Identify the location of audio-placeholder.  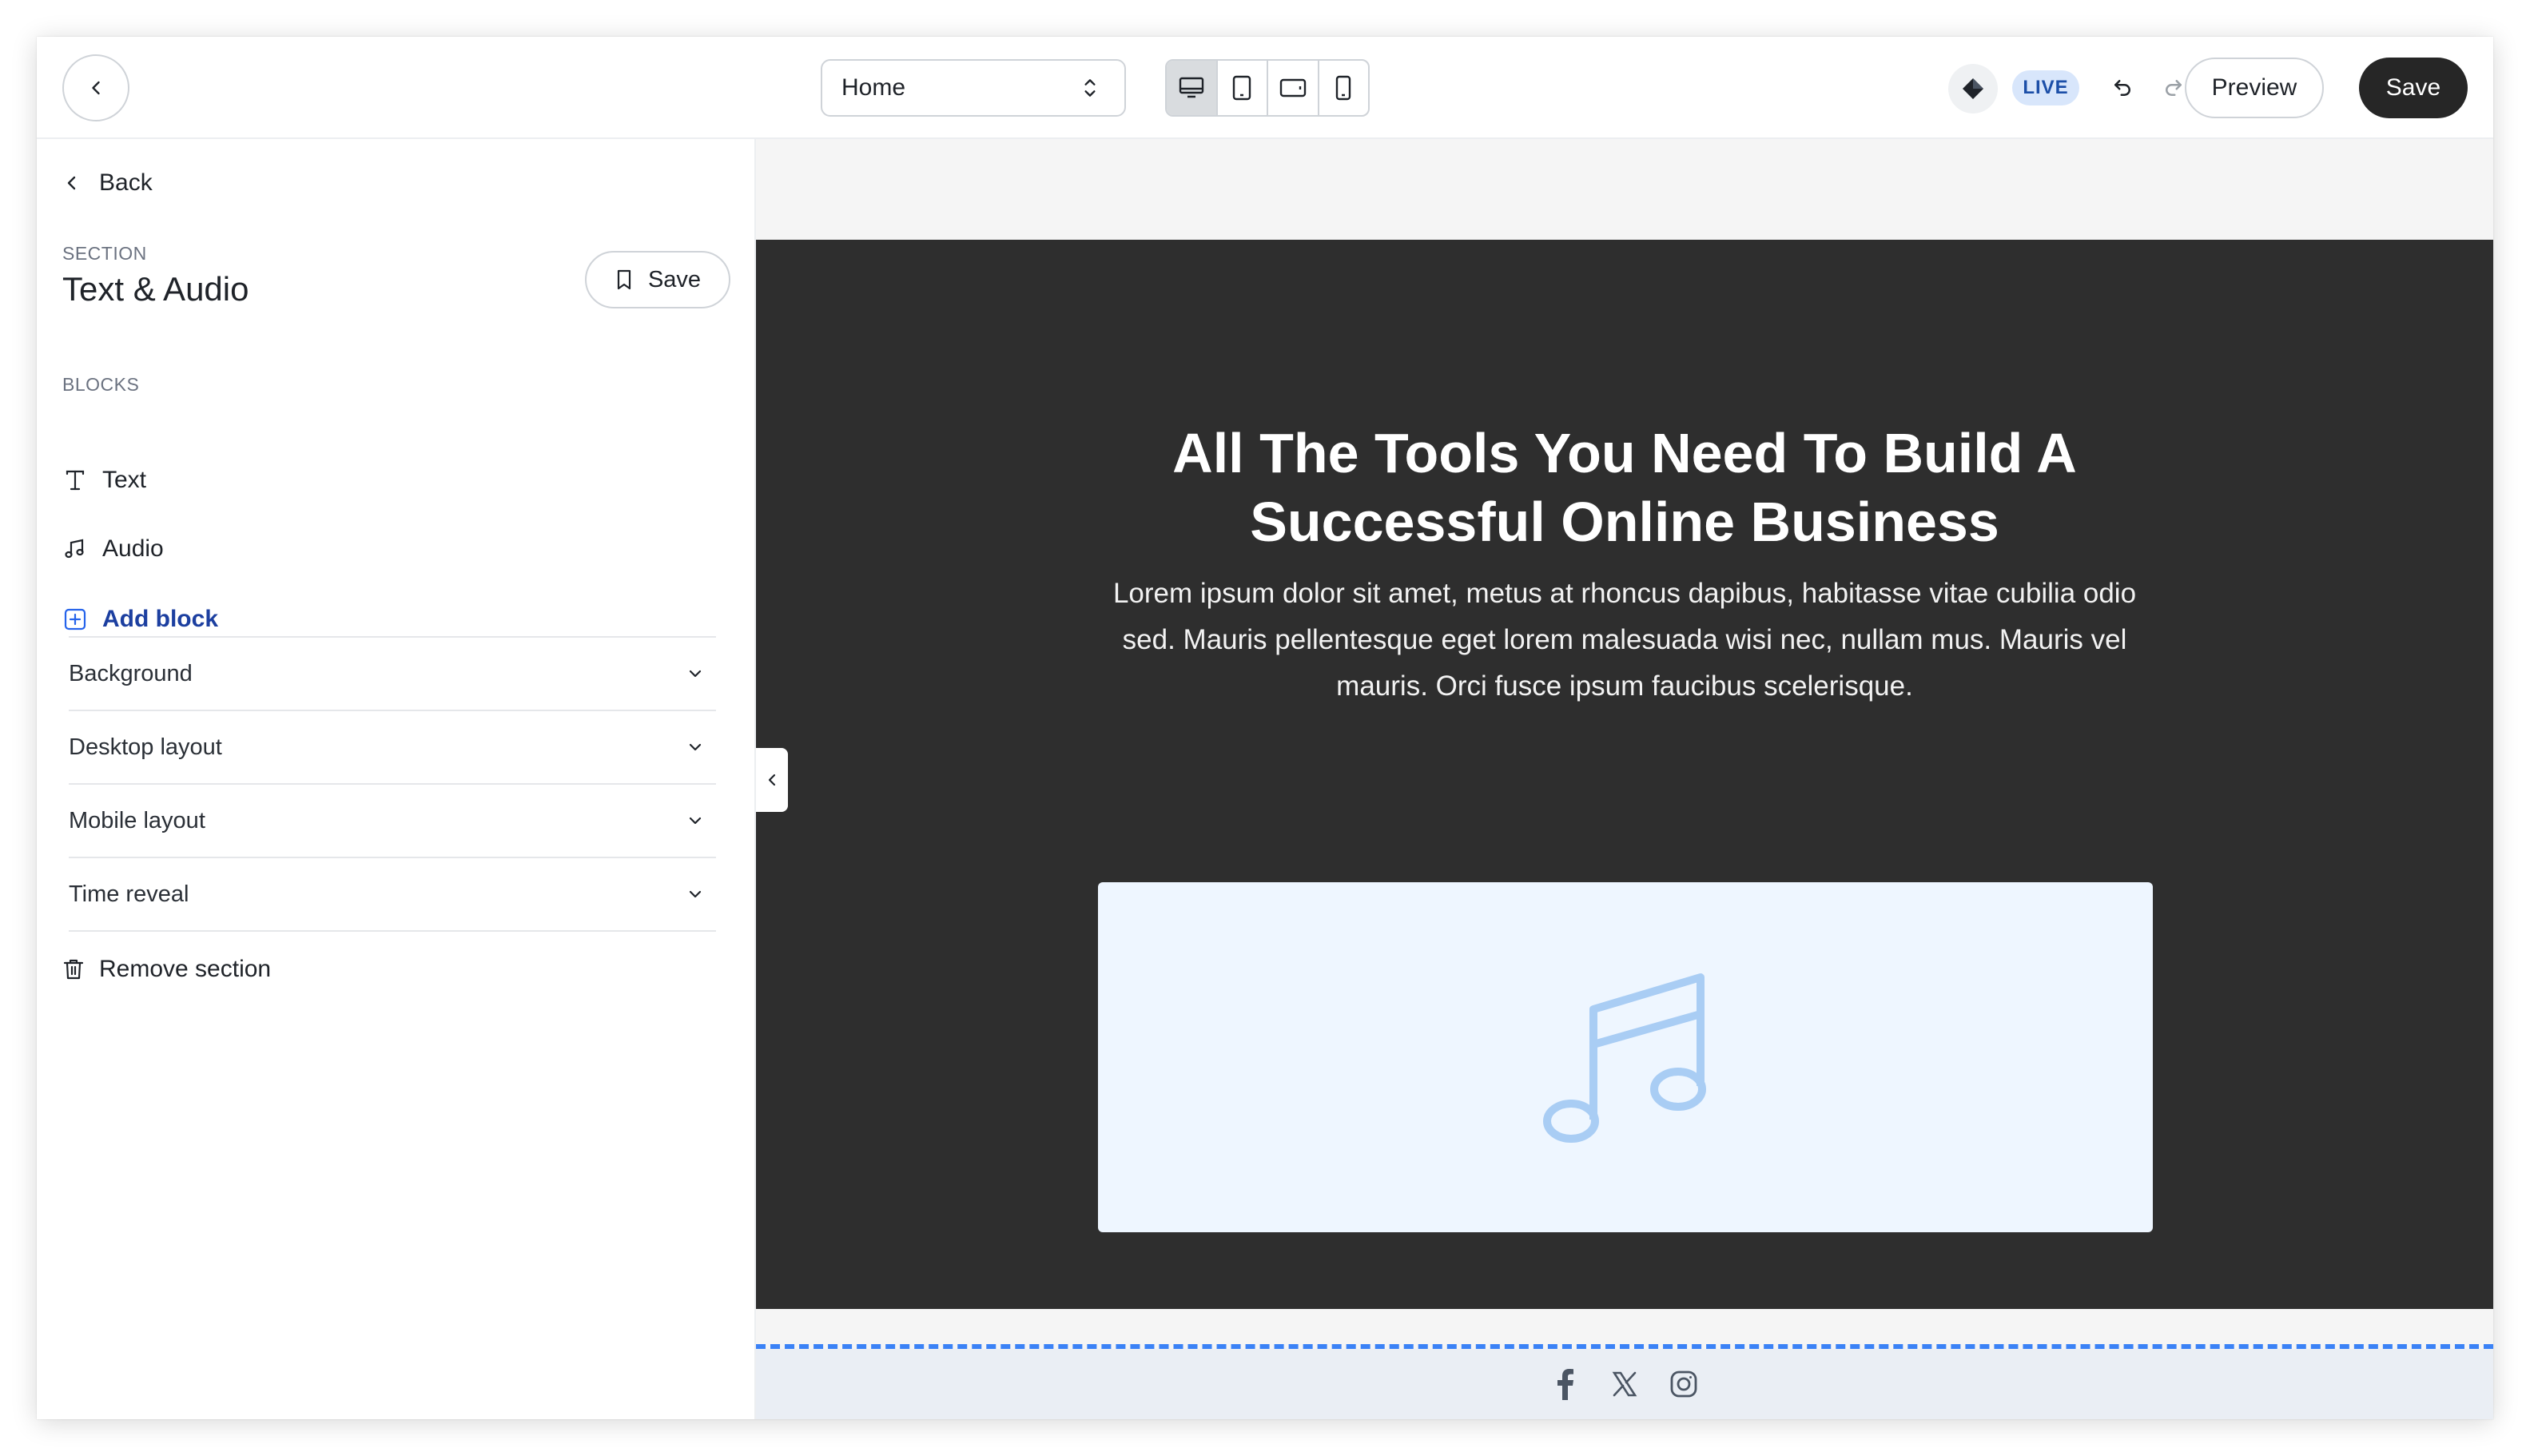
(1625, 1057).